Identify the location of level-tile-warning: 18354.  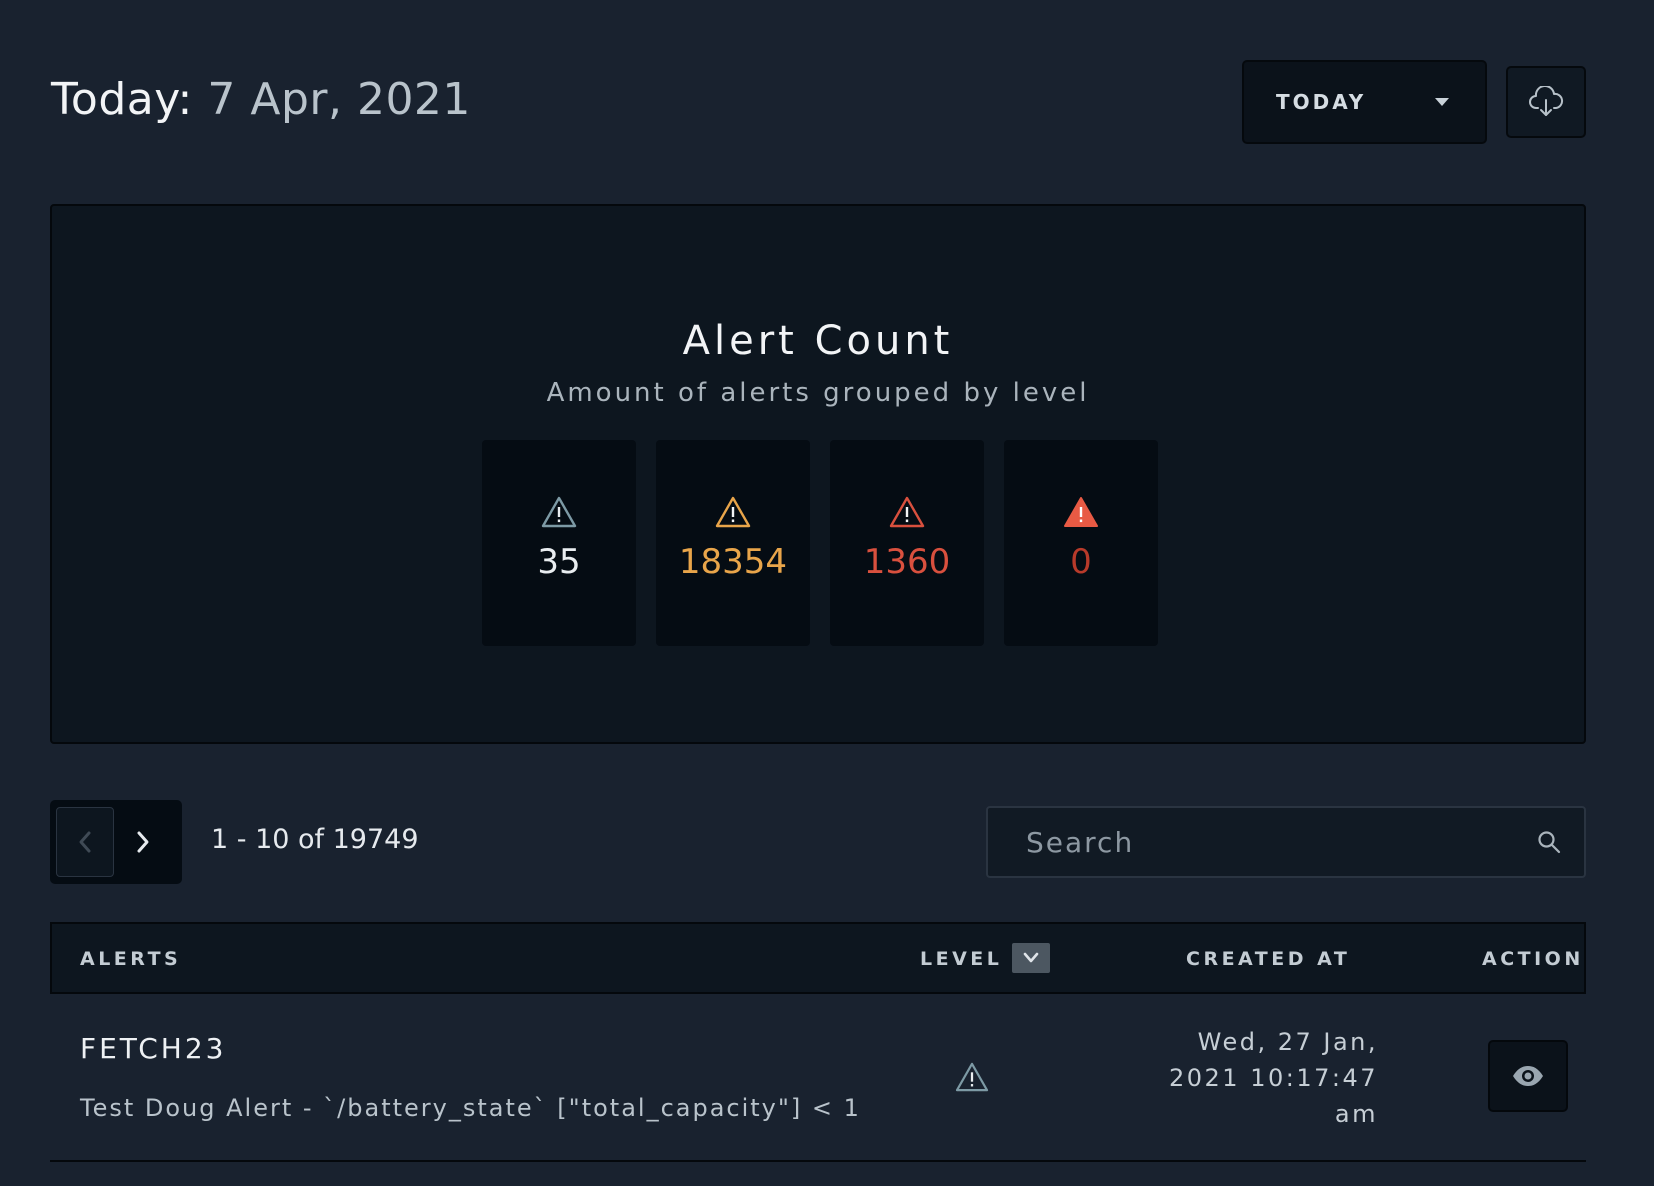
(733, 543).